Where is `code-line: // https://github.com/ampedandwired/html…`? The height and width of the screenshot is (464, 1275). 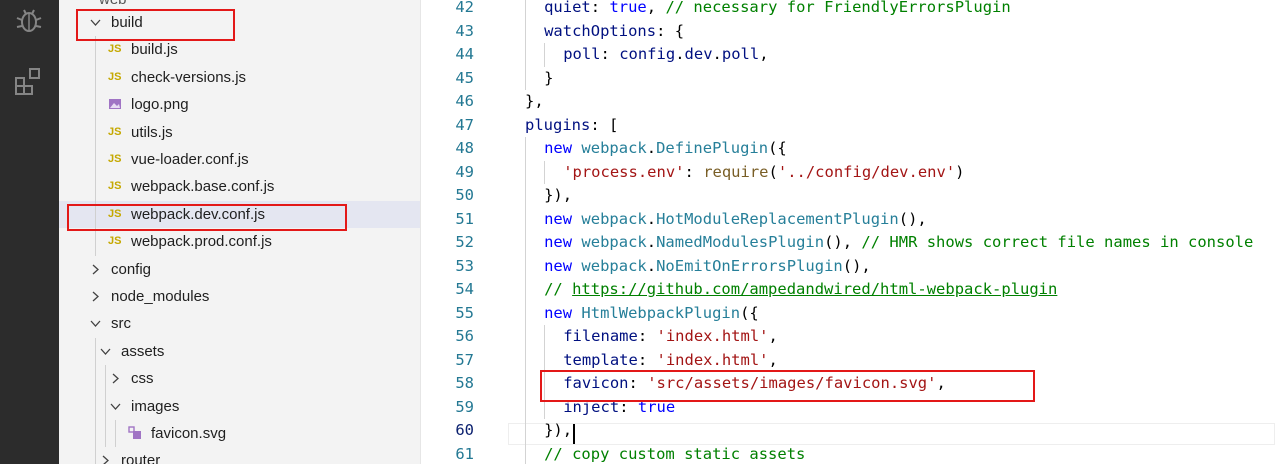 code-line: // https://github.com/ampedandwired/html… is located at coordinates (800, 290).